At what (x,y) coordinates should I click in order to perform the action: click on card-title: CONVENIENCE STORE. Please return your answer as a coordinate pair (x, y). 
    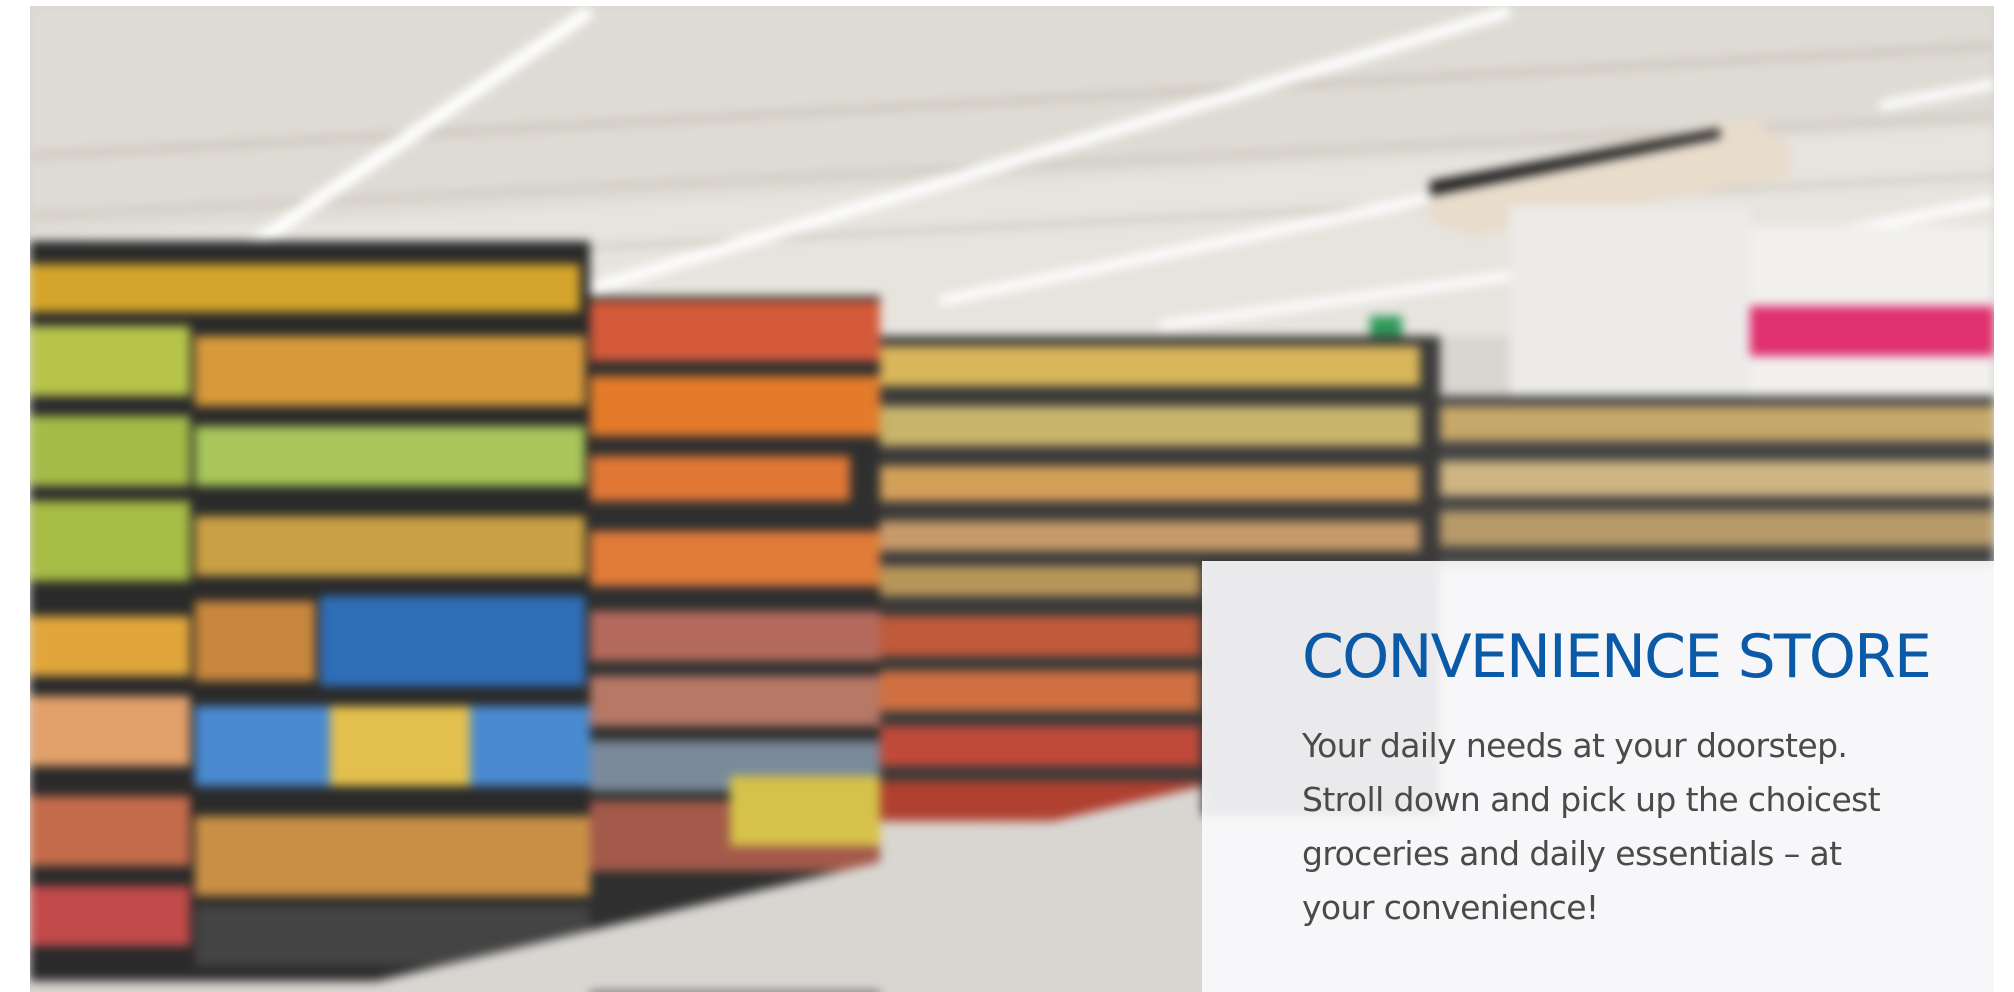
    Looking at the image, I should click on (1617, 657).